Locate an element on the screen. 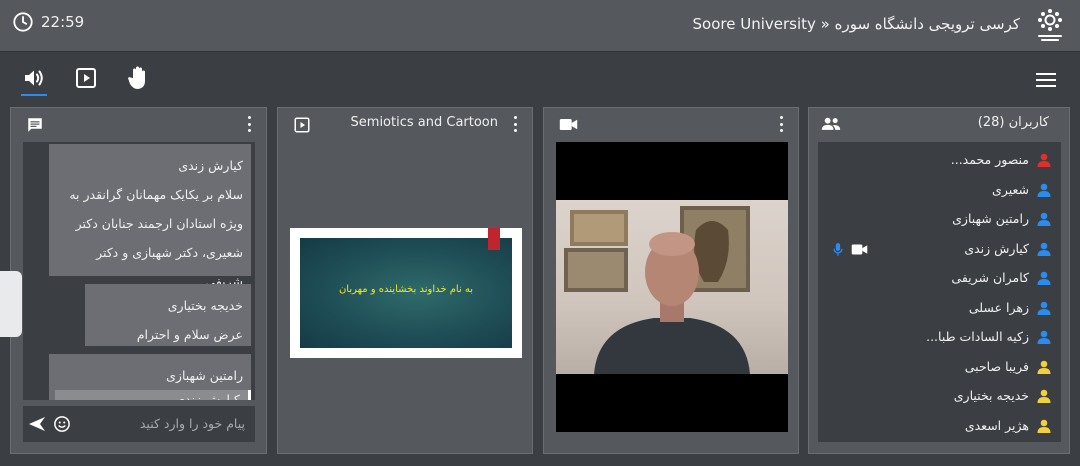 The height and width of the screenshot is (466, 1080). chat-input-placeholder: پیام خود را وارد کنید is located at coordinates (192, 423).